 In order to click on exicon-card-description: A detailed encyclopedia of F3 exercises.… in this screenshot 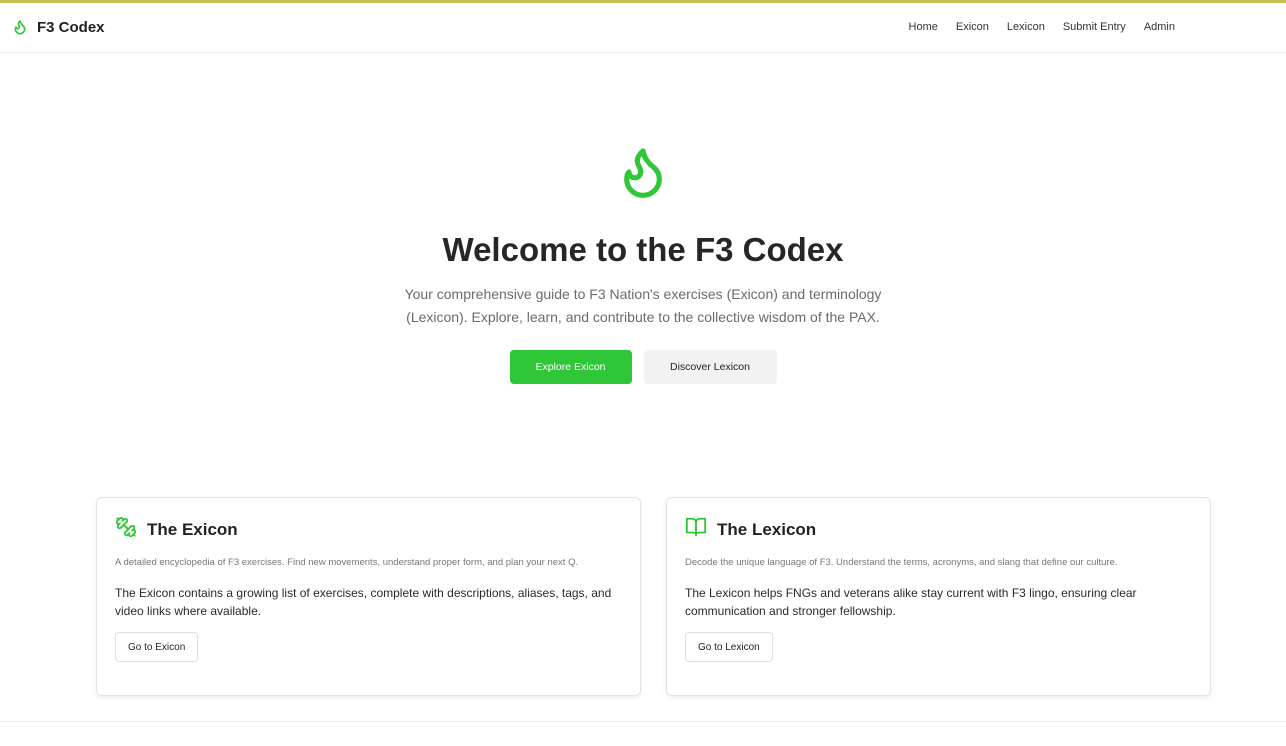, I will do `click(347, 562)`.